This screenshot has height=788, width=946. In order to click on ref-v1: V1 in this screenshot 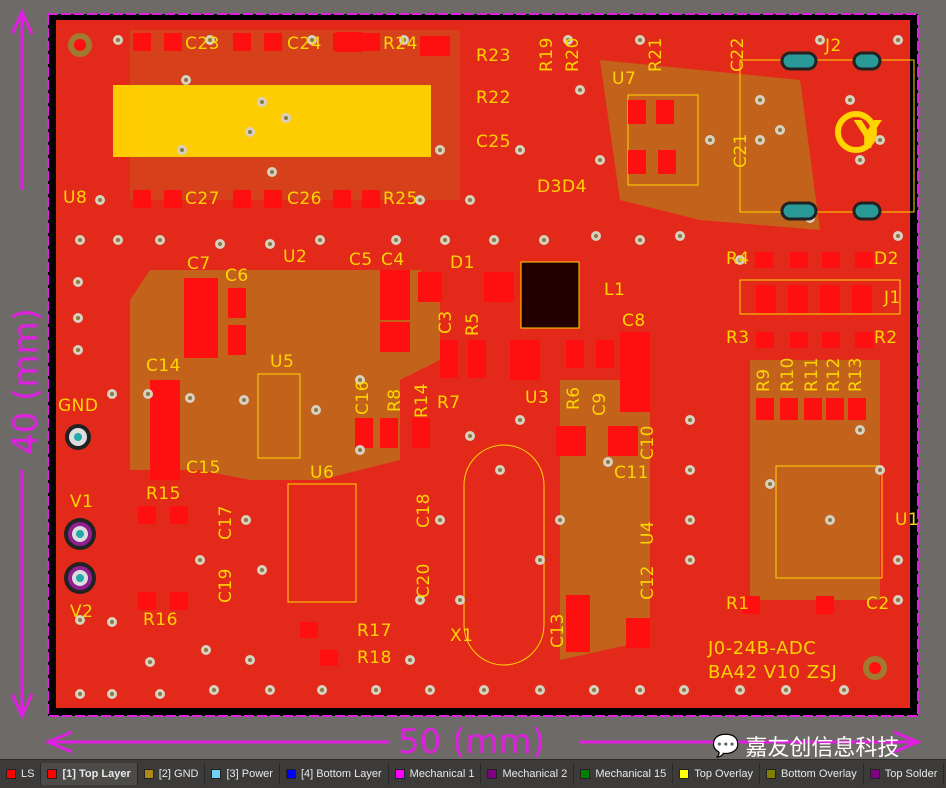, I will do `click(82, 502)`.